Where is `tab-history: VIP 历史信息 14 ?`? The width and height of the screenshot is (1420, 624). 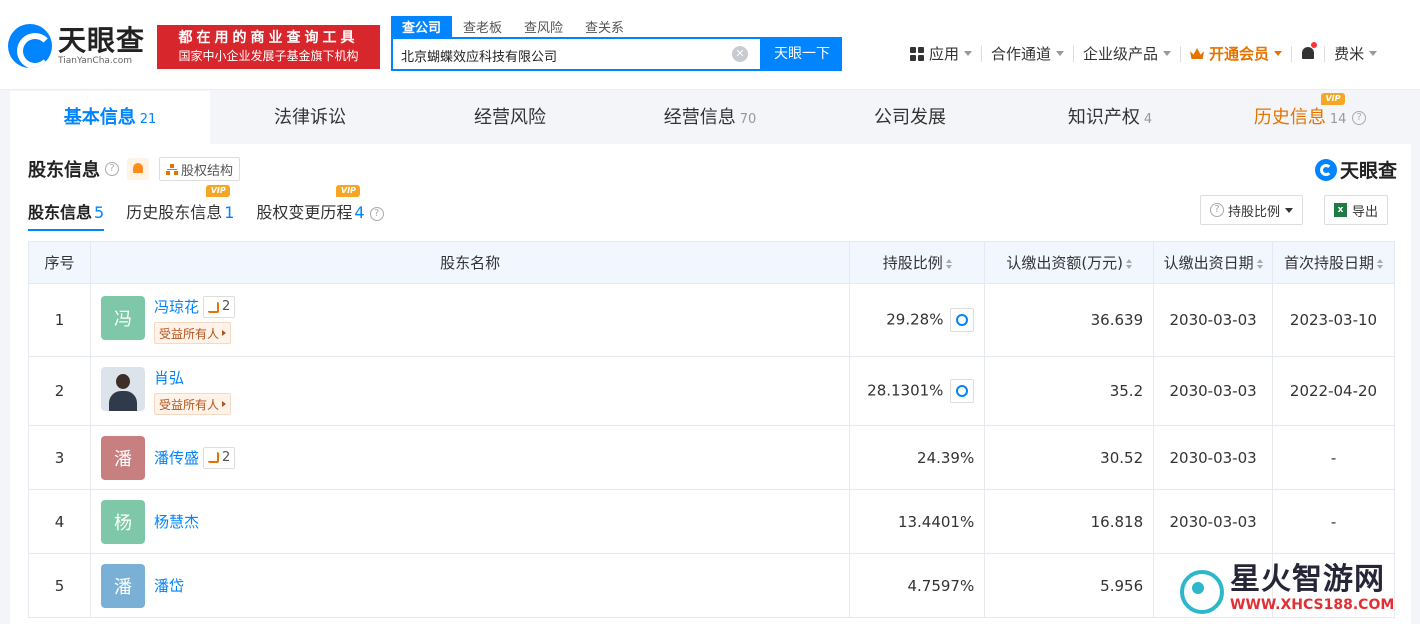
tab-history: VIP 历史信息 14 ? is located at coordinates (1310, 117).